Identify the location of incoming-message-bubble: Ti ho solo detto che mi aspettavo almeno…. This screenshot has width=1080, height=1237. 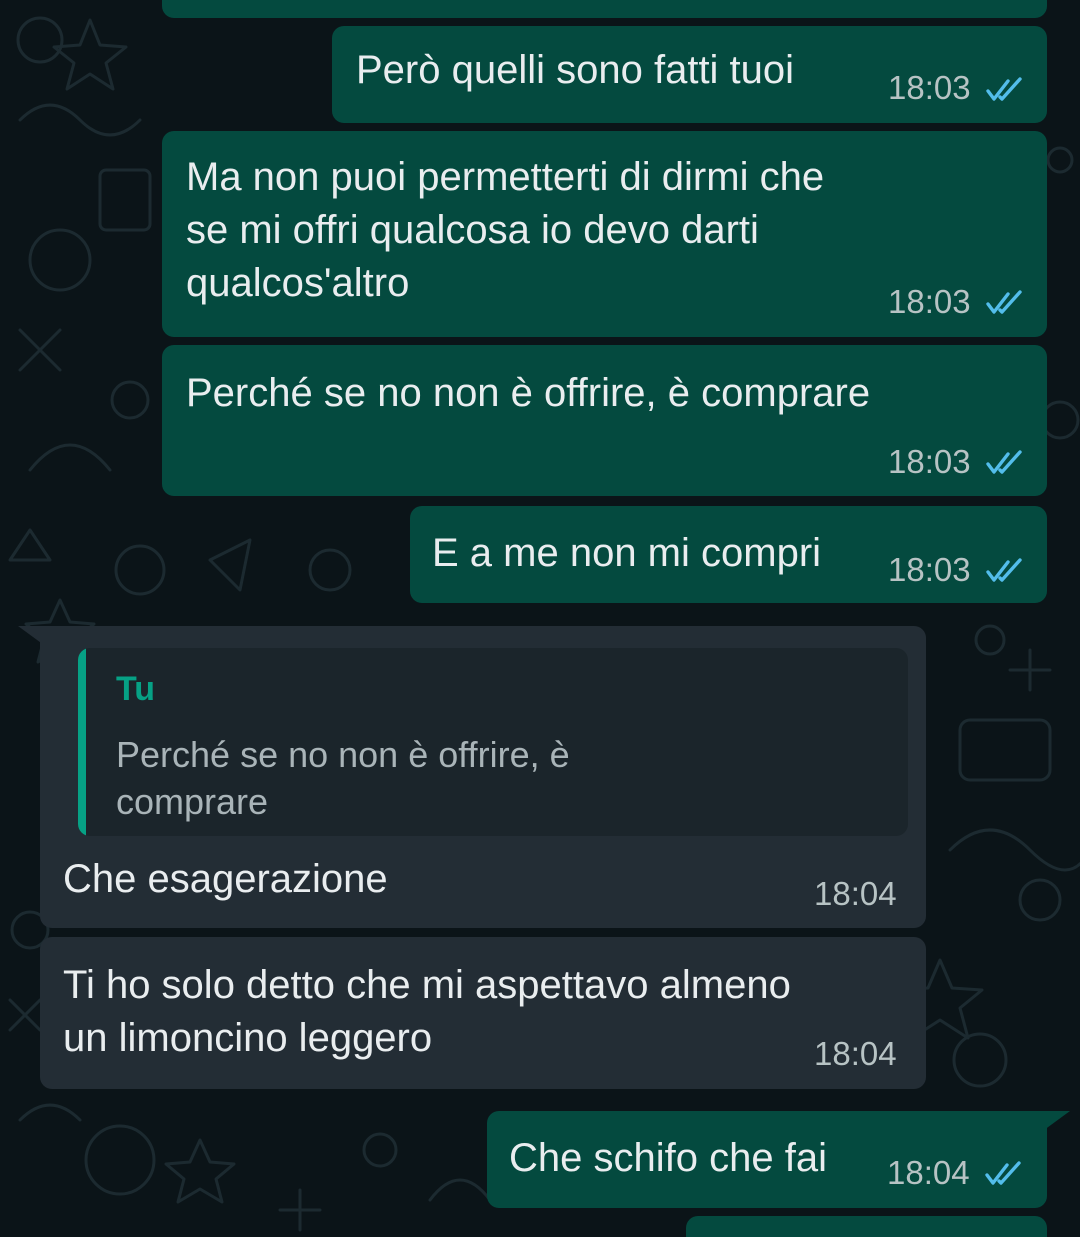
(483, 1013).